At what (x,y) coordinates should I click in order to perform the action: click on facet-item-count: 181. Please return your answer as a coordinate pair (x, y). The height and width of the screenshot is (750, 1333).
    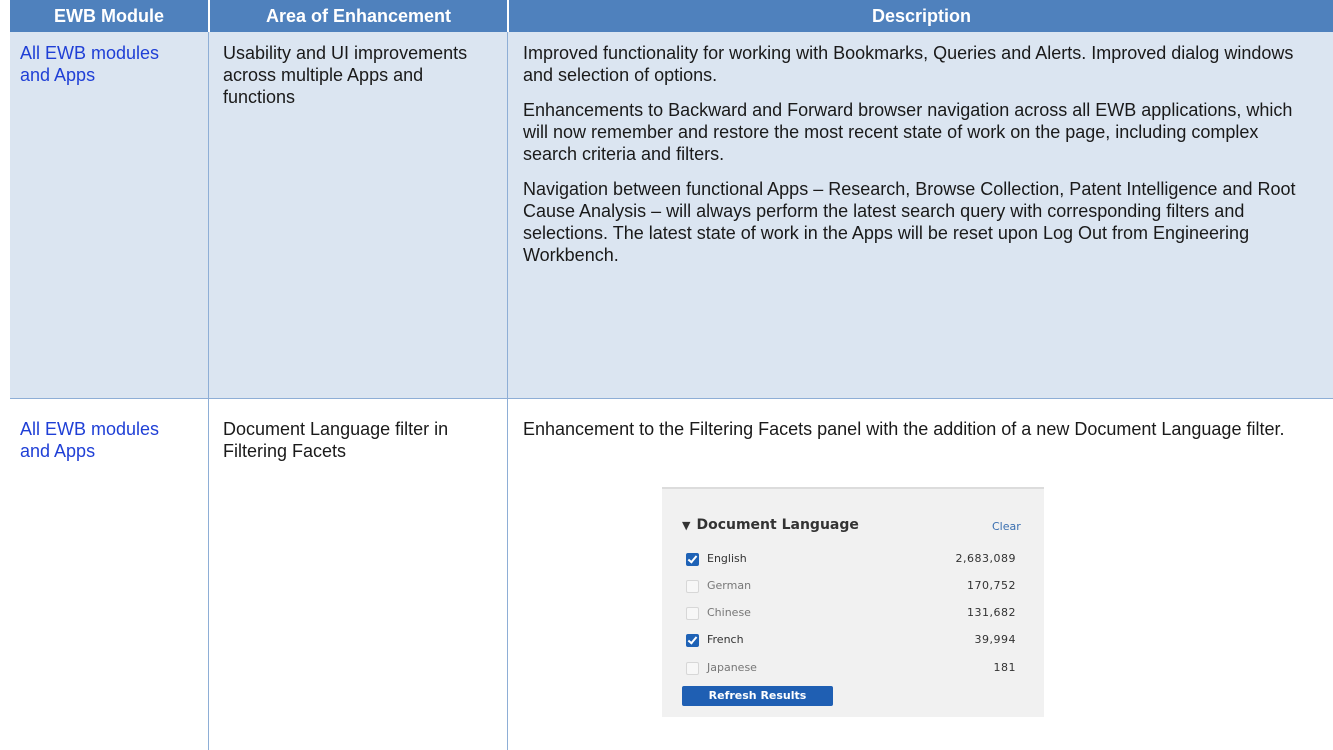
    Looking at the image, I should click on (1004, 667).